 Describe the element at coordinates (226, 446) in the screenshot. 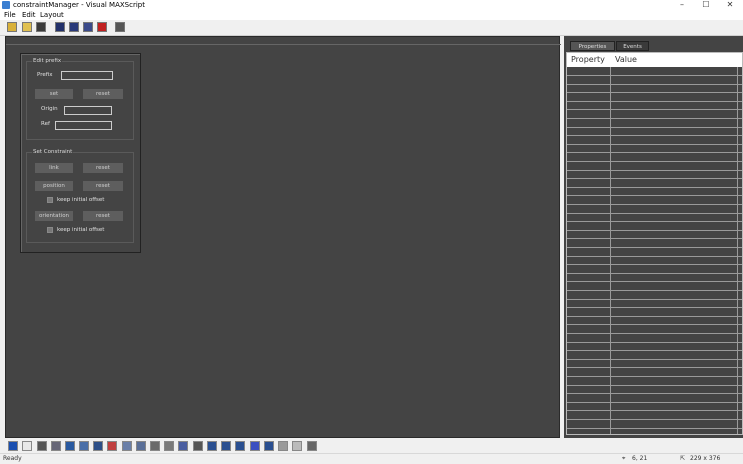

I see `radiobuttons-tool-icon` at that location.